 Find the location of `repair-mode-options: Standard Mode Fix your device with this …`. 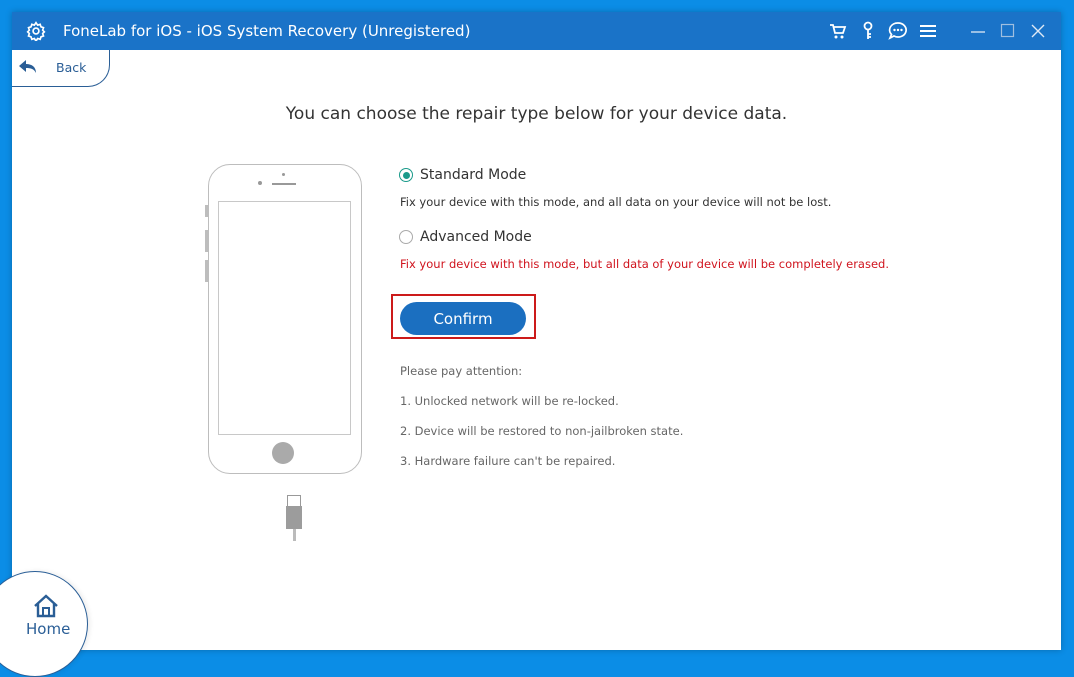

repair-mode-options: Standard Mode Fix your device with this … is located at coordinates (644, 219).